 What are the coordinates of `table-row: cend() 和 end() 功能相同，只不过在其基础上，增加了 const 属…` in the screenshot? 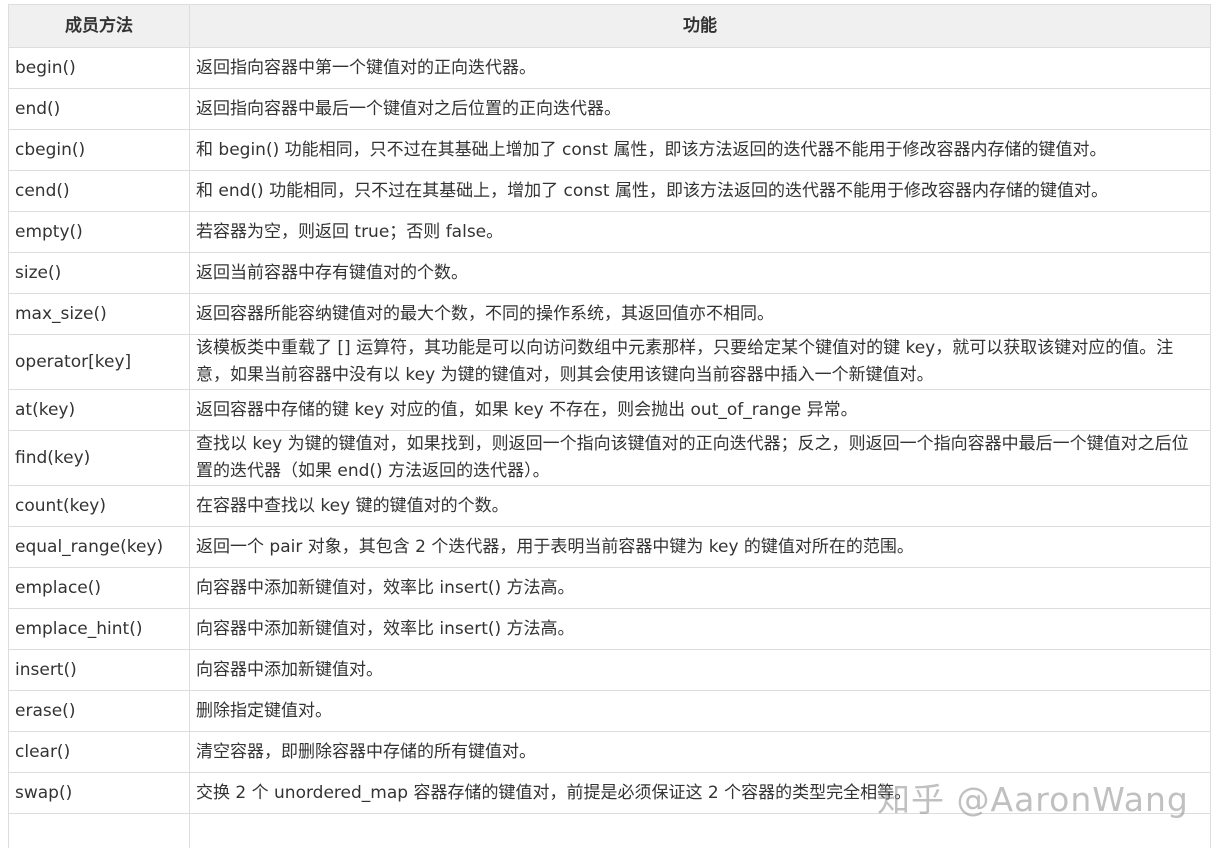 It's located at (609, 191).